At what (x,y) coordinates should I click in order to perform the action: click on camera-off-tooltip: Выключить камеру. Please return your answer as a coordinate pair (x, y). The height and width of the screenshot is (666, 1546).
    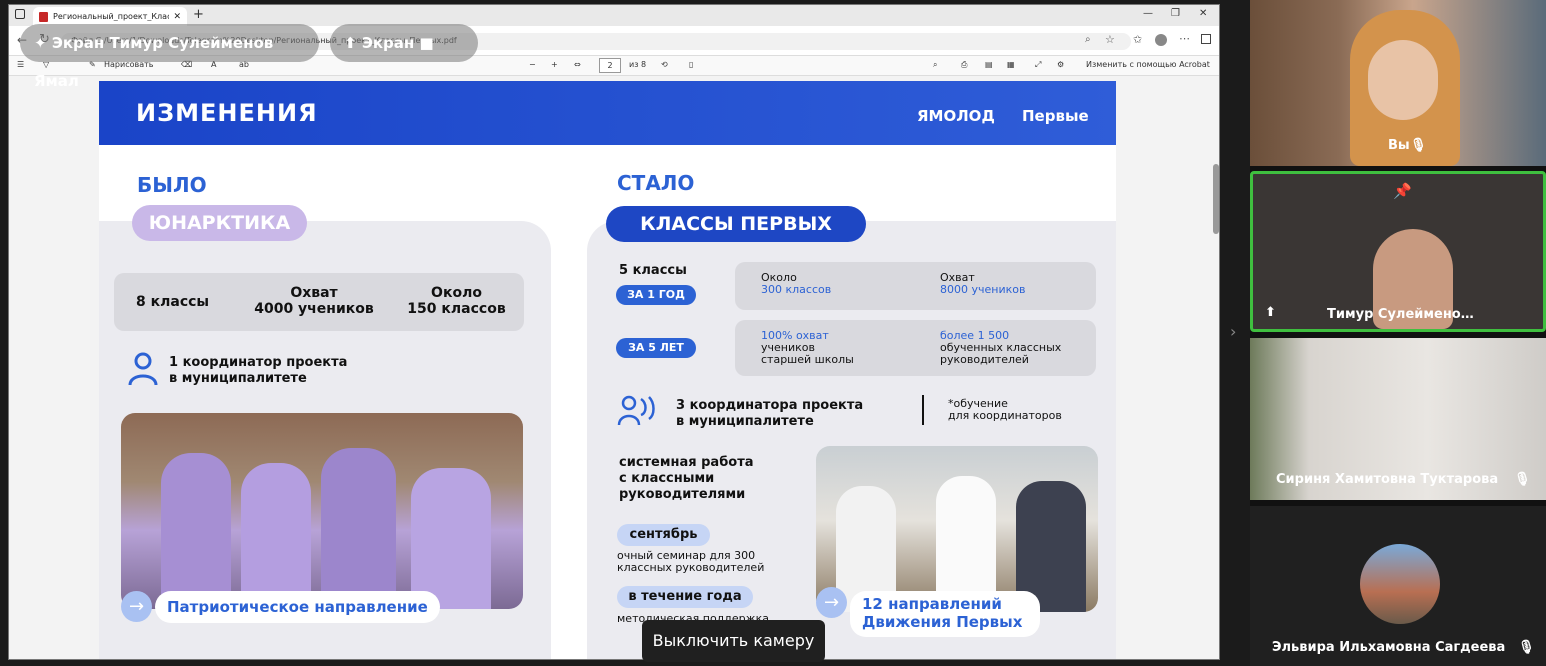
    Looking at the image, I should click on (733, 641).